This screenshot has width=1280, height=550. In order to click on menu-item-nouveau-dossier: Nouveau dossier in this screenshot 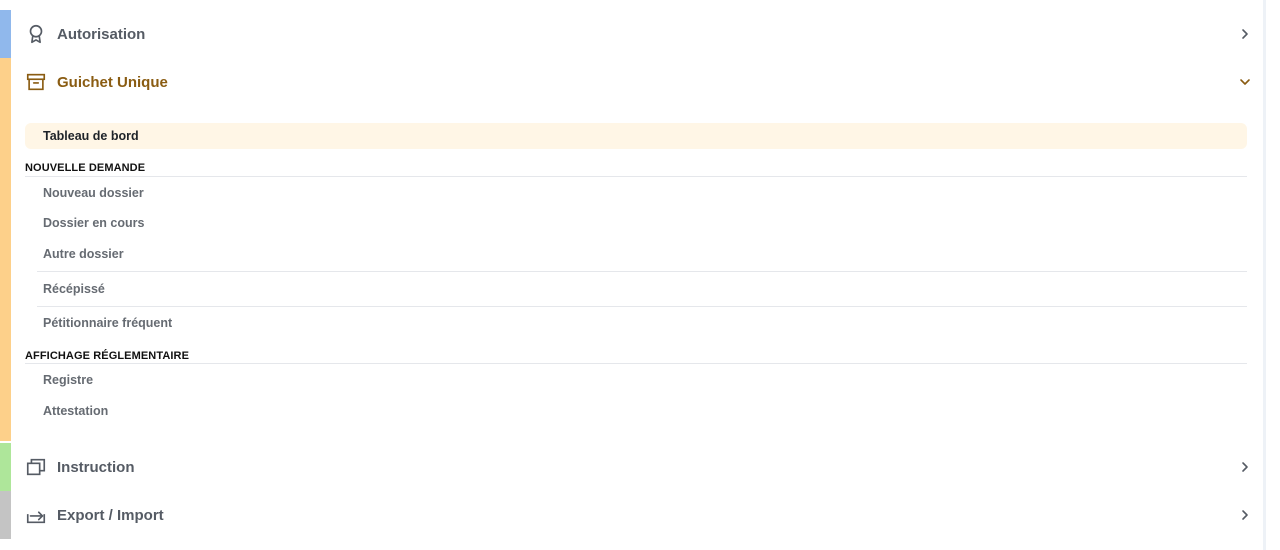, I will do `click(636, 193)`.